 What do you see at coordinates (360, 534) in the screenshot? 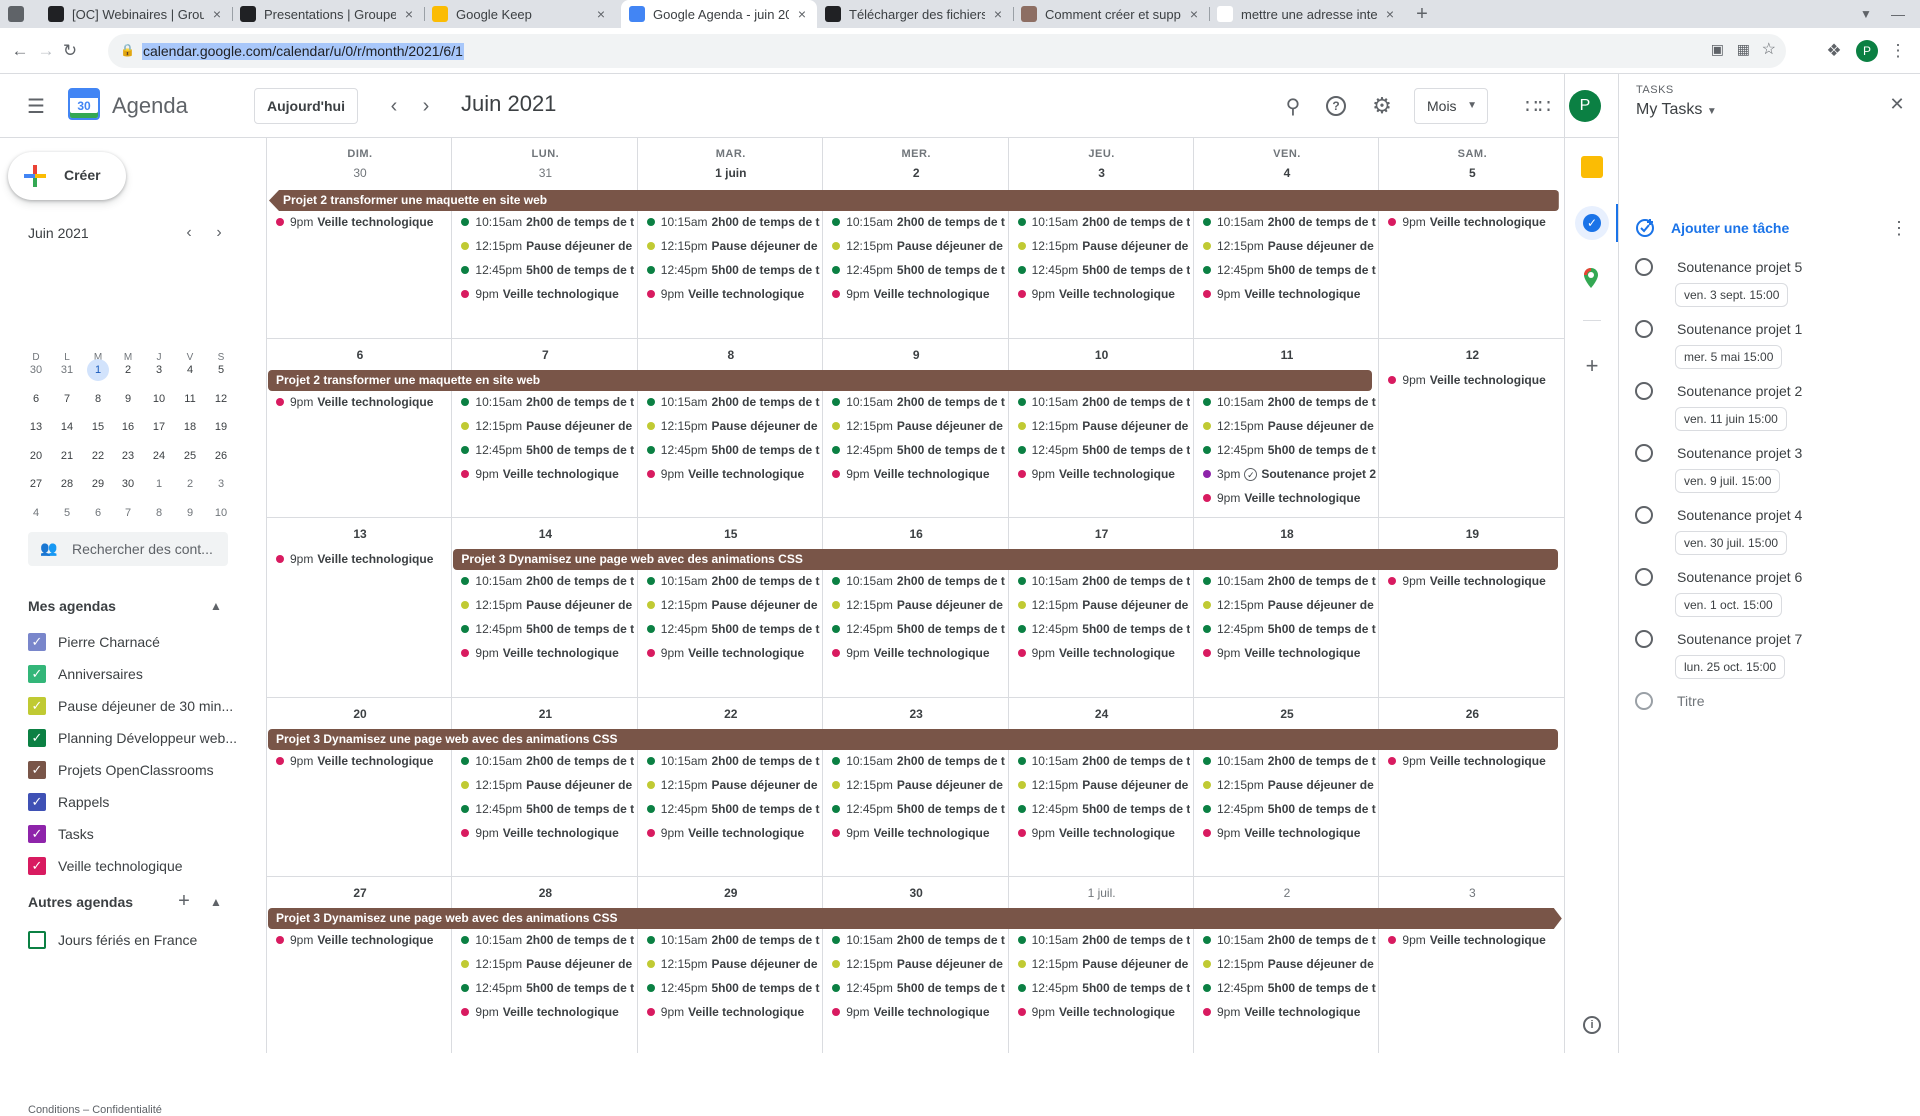
I see `day-number: 13` at bounding box center [360, 534].